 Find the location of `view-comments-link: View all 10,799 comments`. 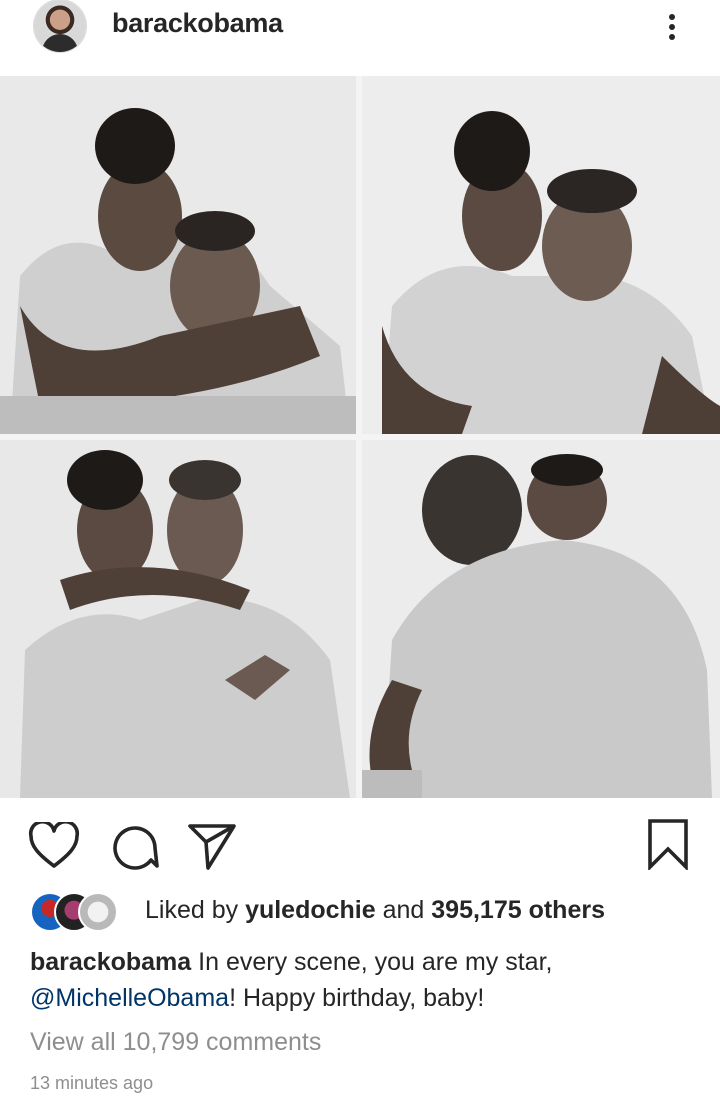

view-comments-link: View all 10,799 comments is located at coordinates (175, 1042).